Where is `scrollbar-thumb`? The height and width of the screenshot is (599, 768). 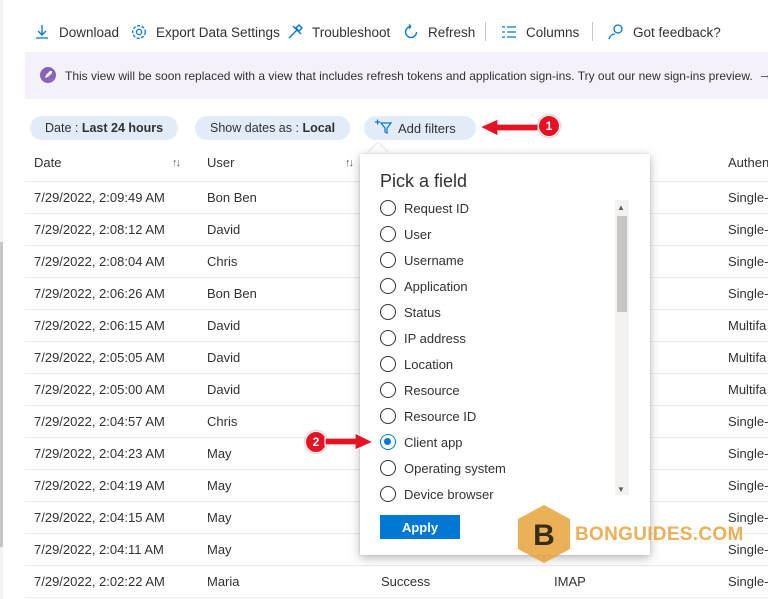
scrollbar-thumb is located at coordinates (622, 264).